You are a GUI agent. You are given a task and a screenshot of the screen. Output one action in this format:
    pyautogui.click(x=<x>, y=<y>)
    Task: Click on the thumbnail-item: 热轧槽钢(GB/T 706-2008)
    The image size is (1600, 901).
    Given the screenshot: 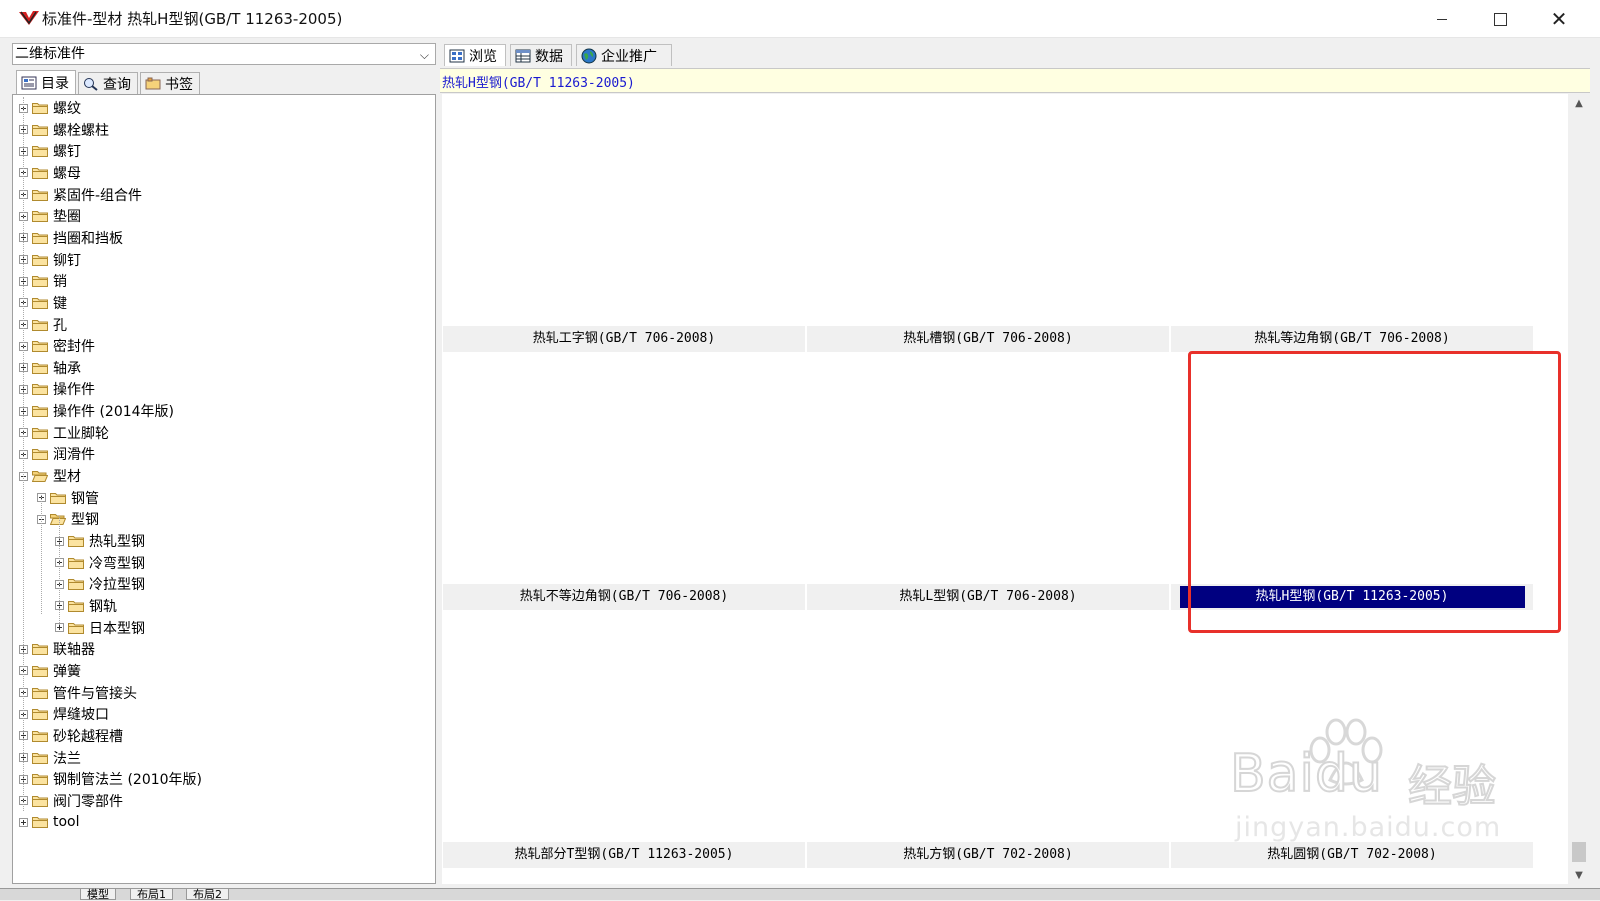 What is the action you would take?
    pyautogui.click(x=988, y=223)
    